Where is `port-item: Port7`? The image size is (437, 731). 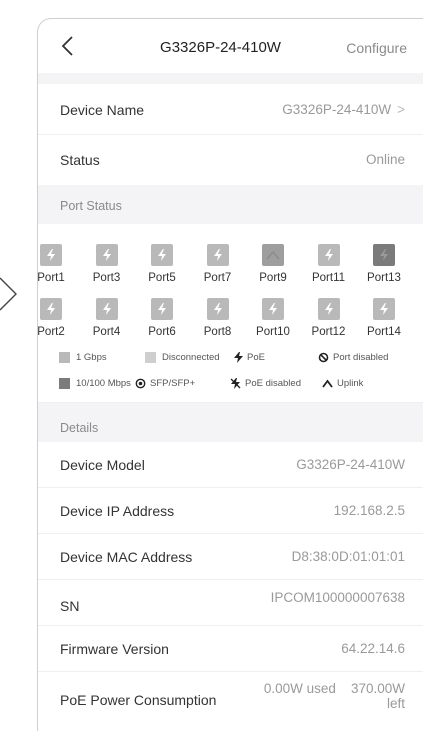 port-item: Port7 is located at coordinates (218, 264).